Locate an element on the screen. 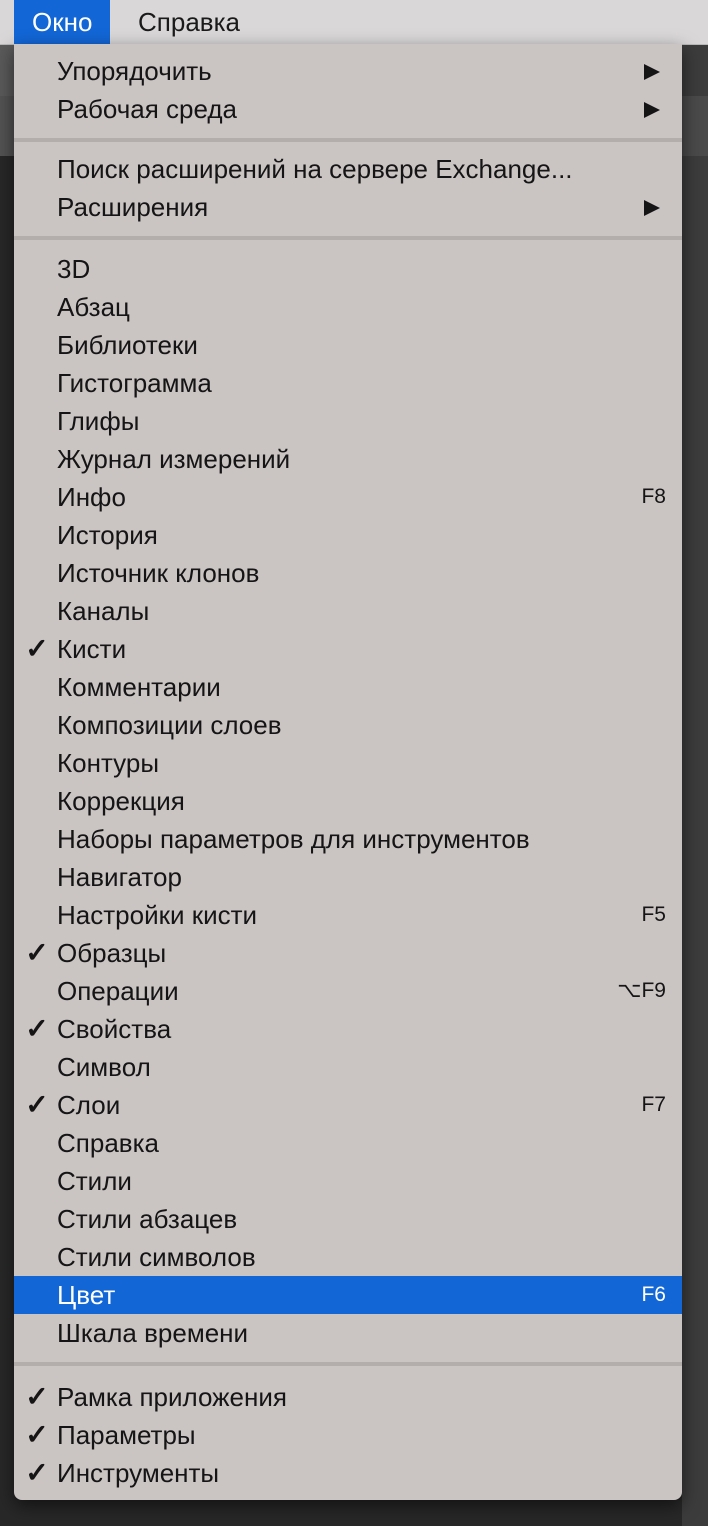 This screenshot has width=708, height=1526. menu-item-label: Гистограмма is located at coordinates (134, 383).